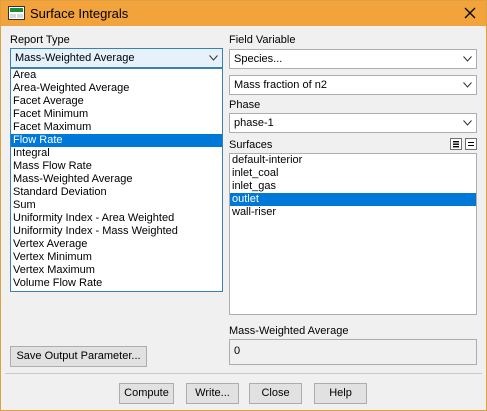  Describe the element at coordinates (353, 123) in the screenshot. I see `phase-select: phase-1` at that location.